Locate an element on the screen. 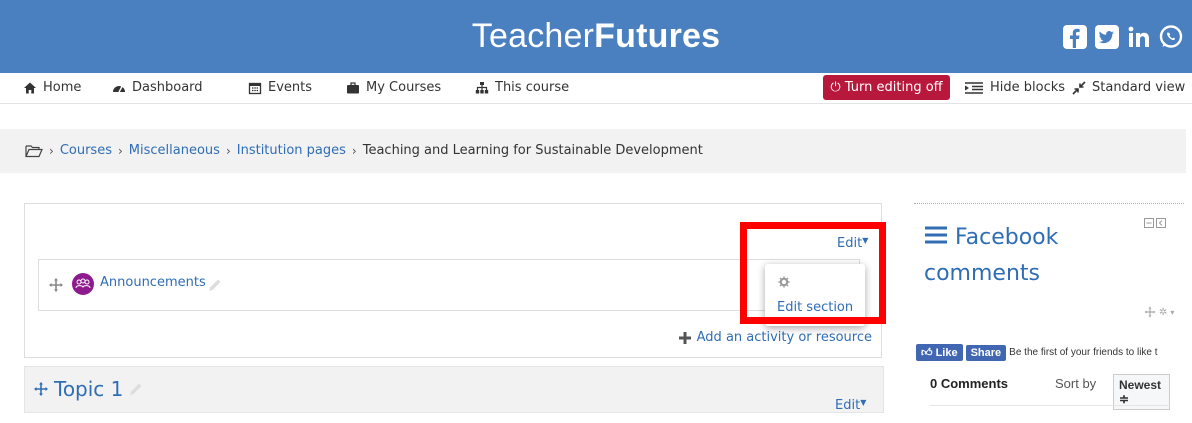 The width and height of the screenshot is (1192, 423). nav-this-course: This course is located at coordinates (522, 88).